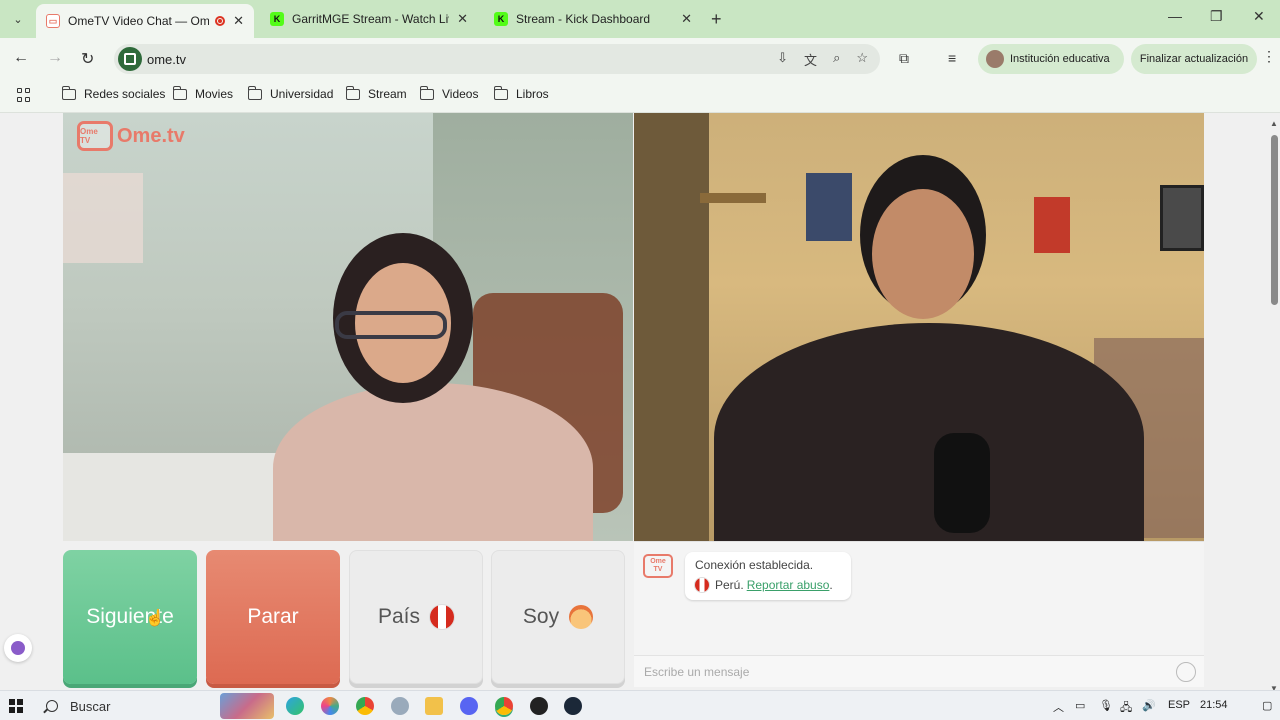 The image size is (1280, 720). I want to click on country-button: País, so click(416, 617).